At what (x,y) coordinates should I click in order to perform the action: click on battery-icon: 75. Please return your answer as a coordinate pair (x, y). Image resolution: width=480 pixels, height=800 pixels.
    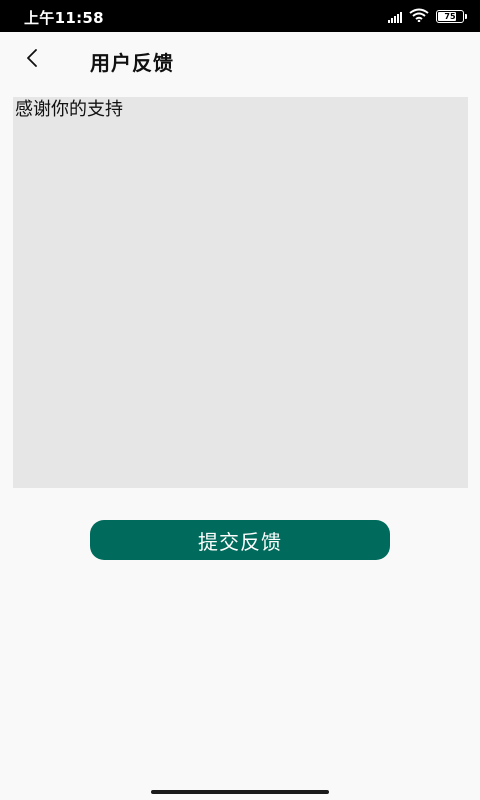
    Looking at the image, I should click on (451, 16).